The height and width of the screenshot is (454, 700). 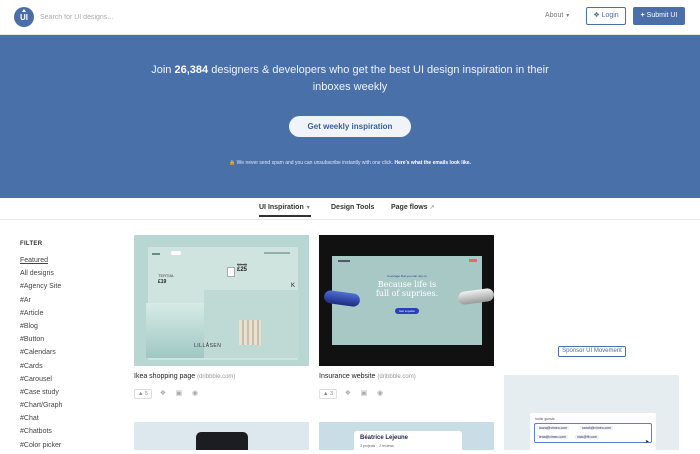 I want to click on email-chip: nick@fit.com, so click(x=587, y=437).